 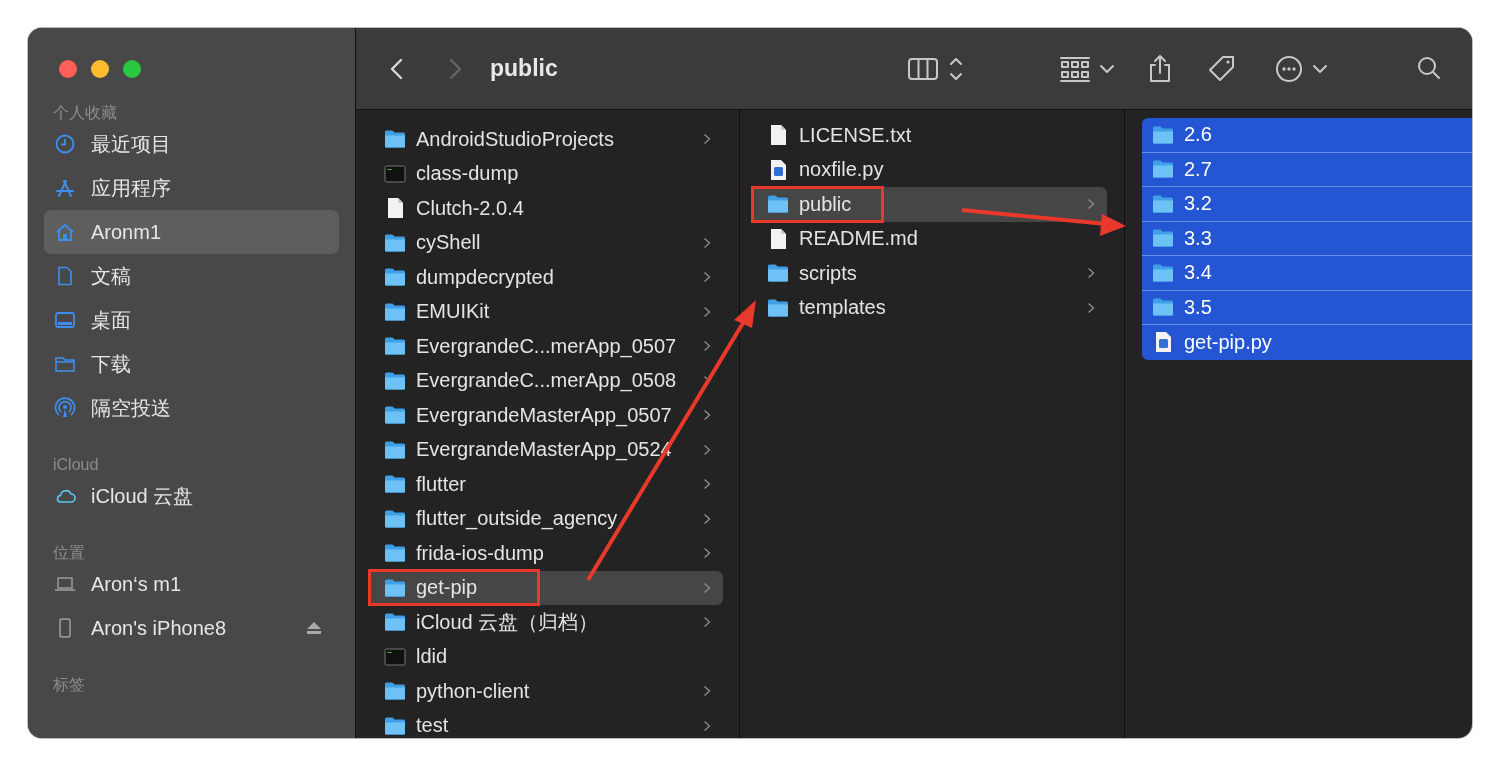 What do you see at coordinates (100, 69) in the screenshot?
I see `minimize-button` at bounding box center [100, 69].